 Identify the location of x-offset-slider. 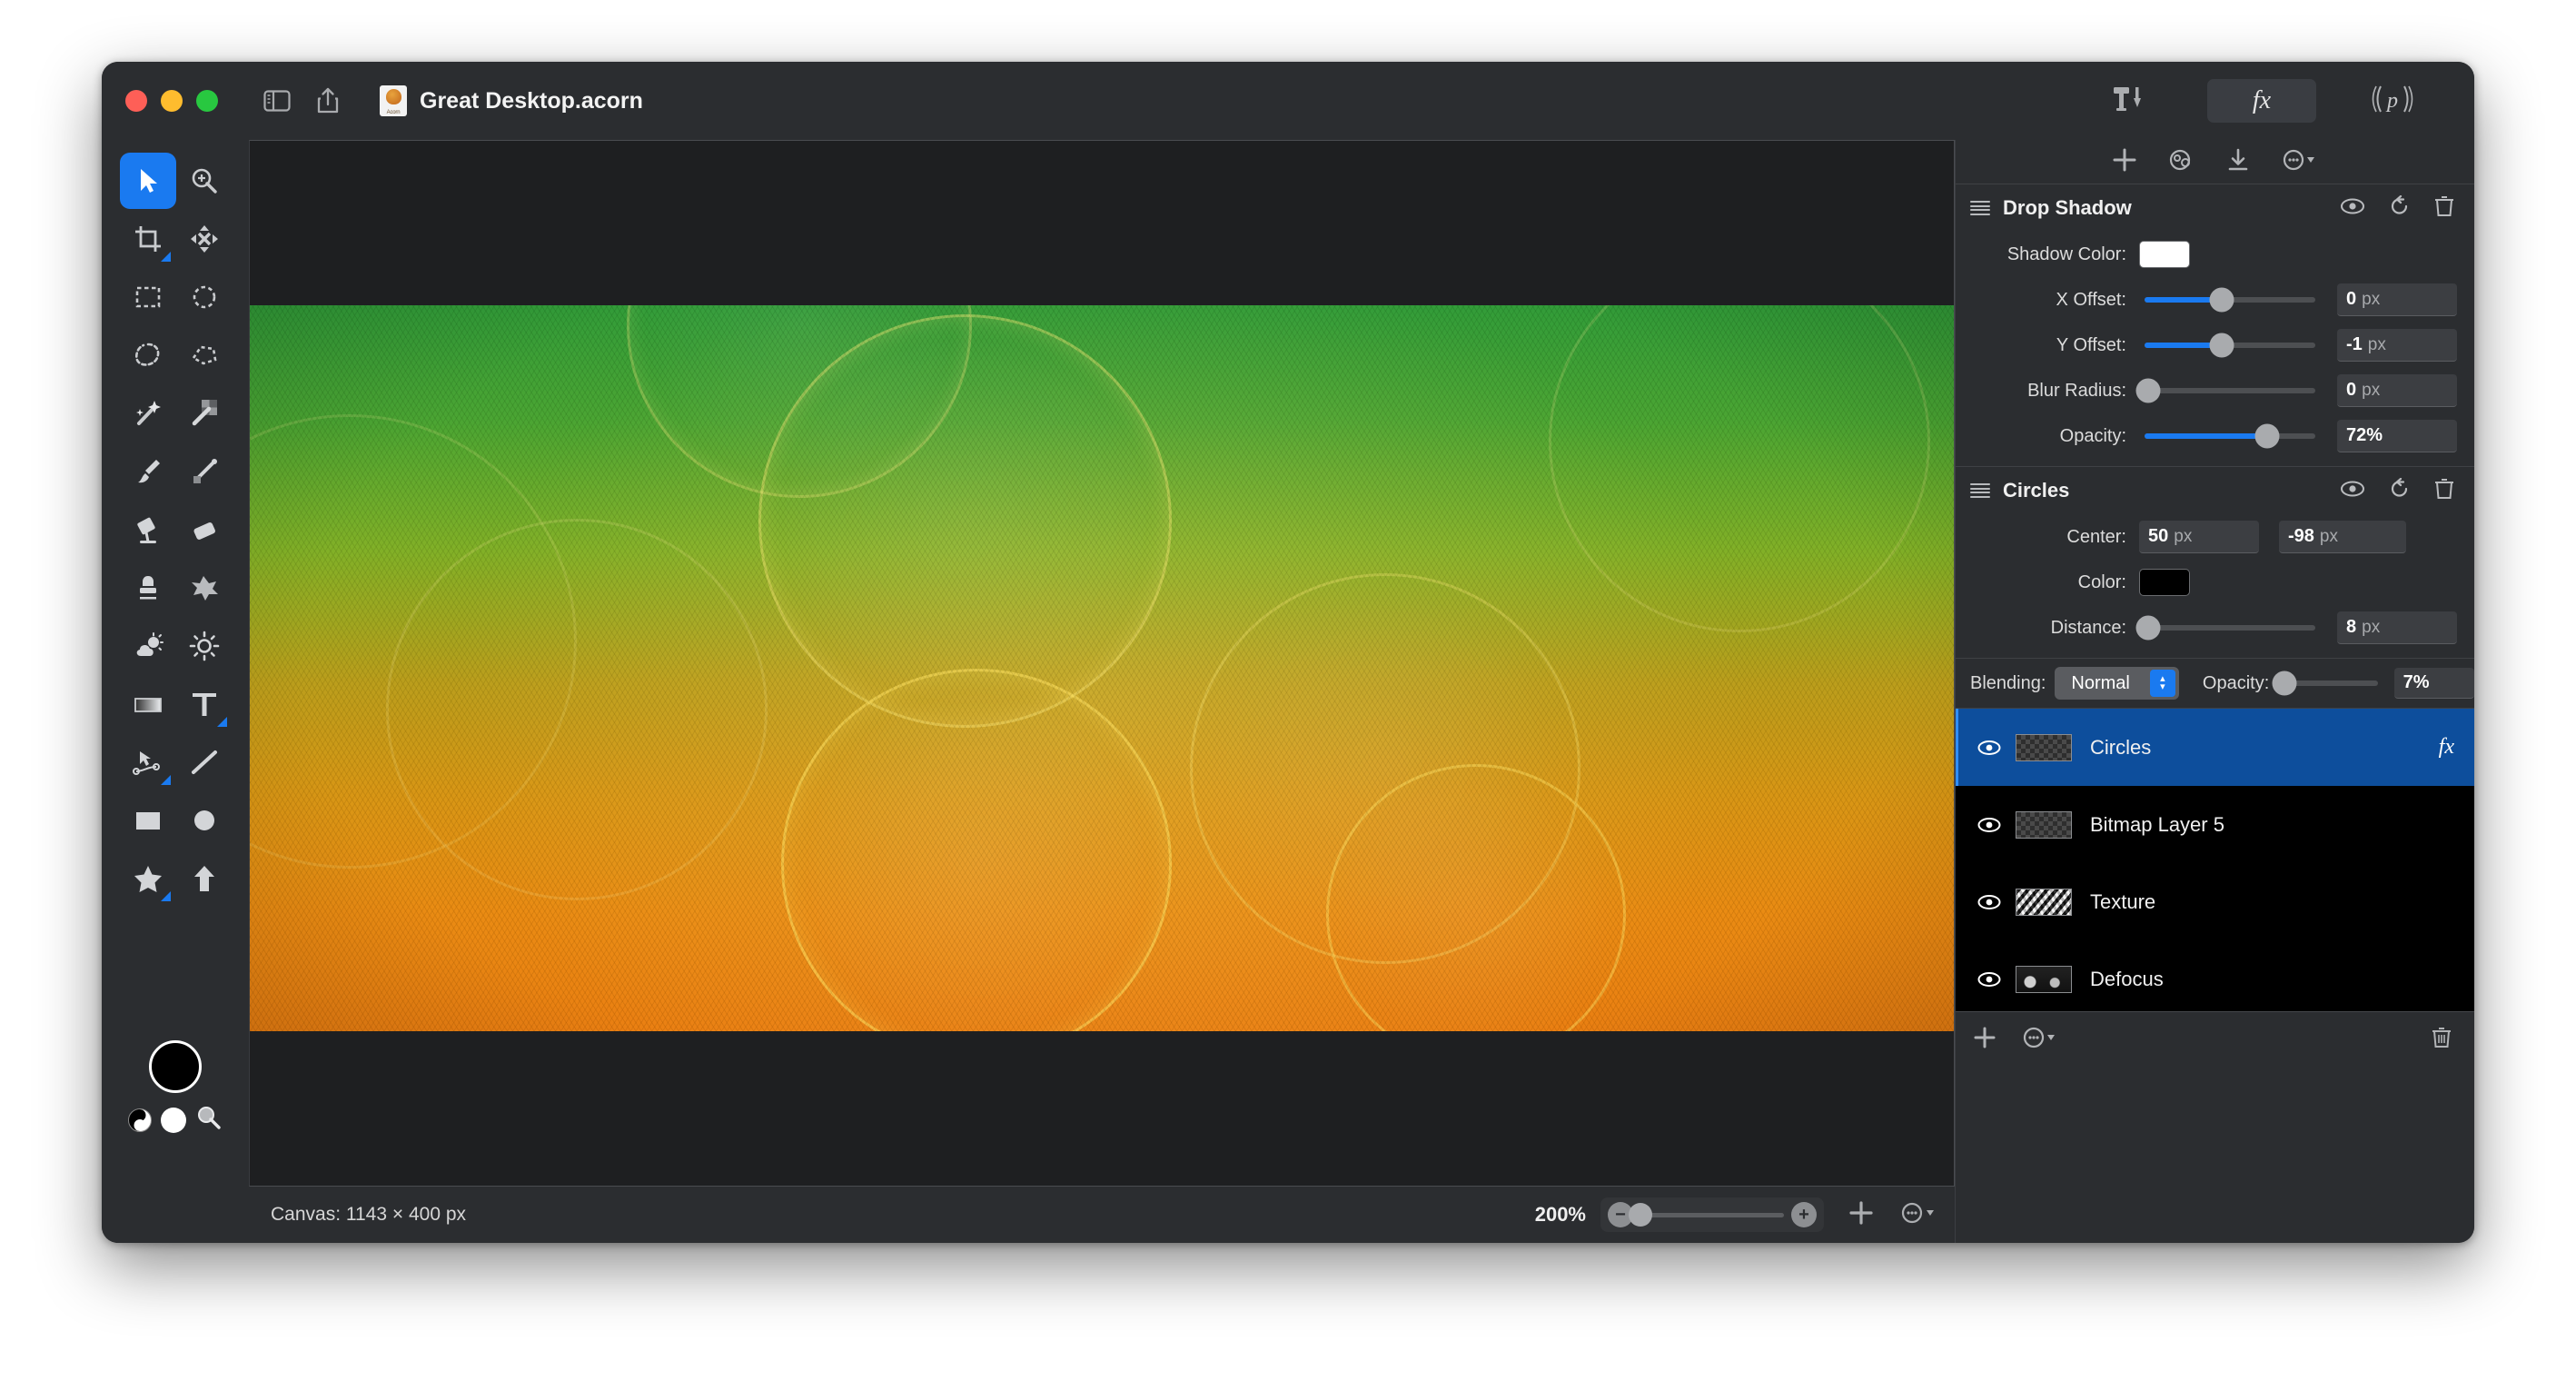
(2230, 300).